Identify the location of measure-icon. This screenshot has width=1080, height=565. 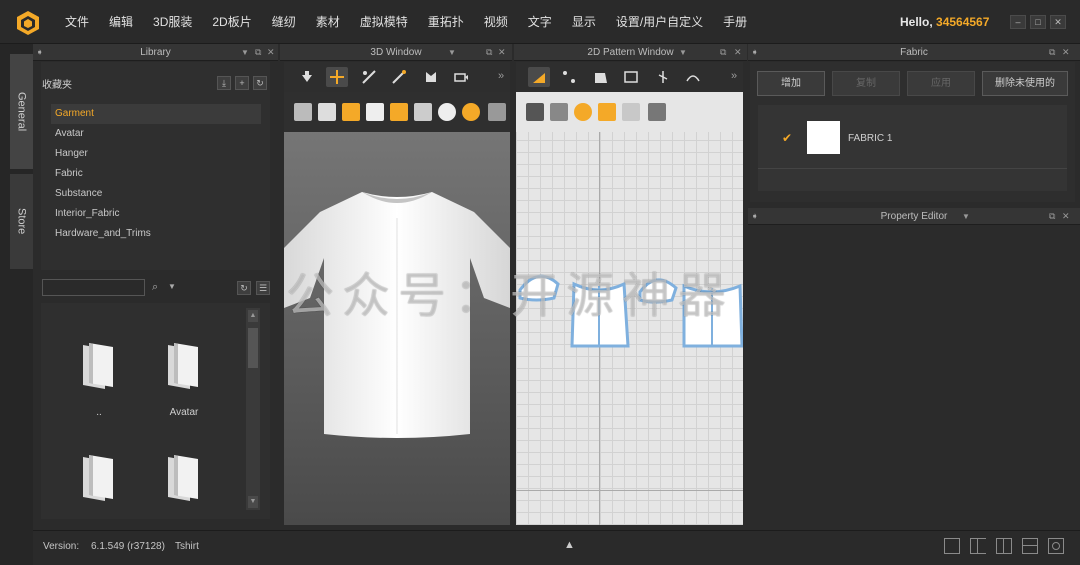
(461, 77).